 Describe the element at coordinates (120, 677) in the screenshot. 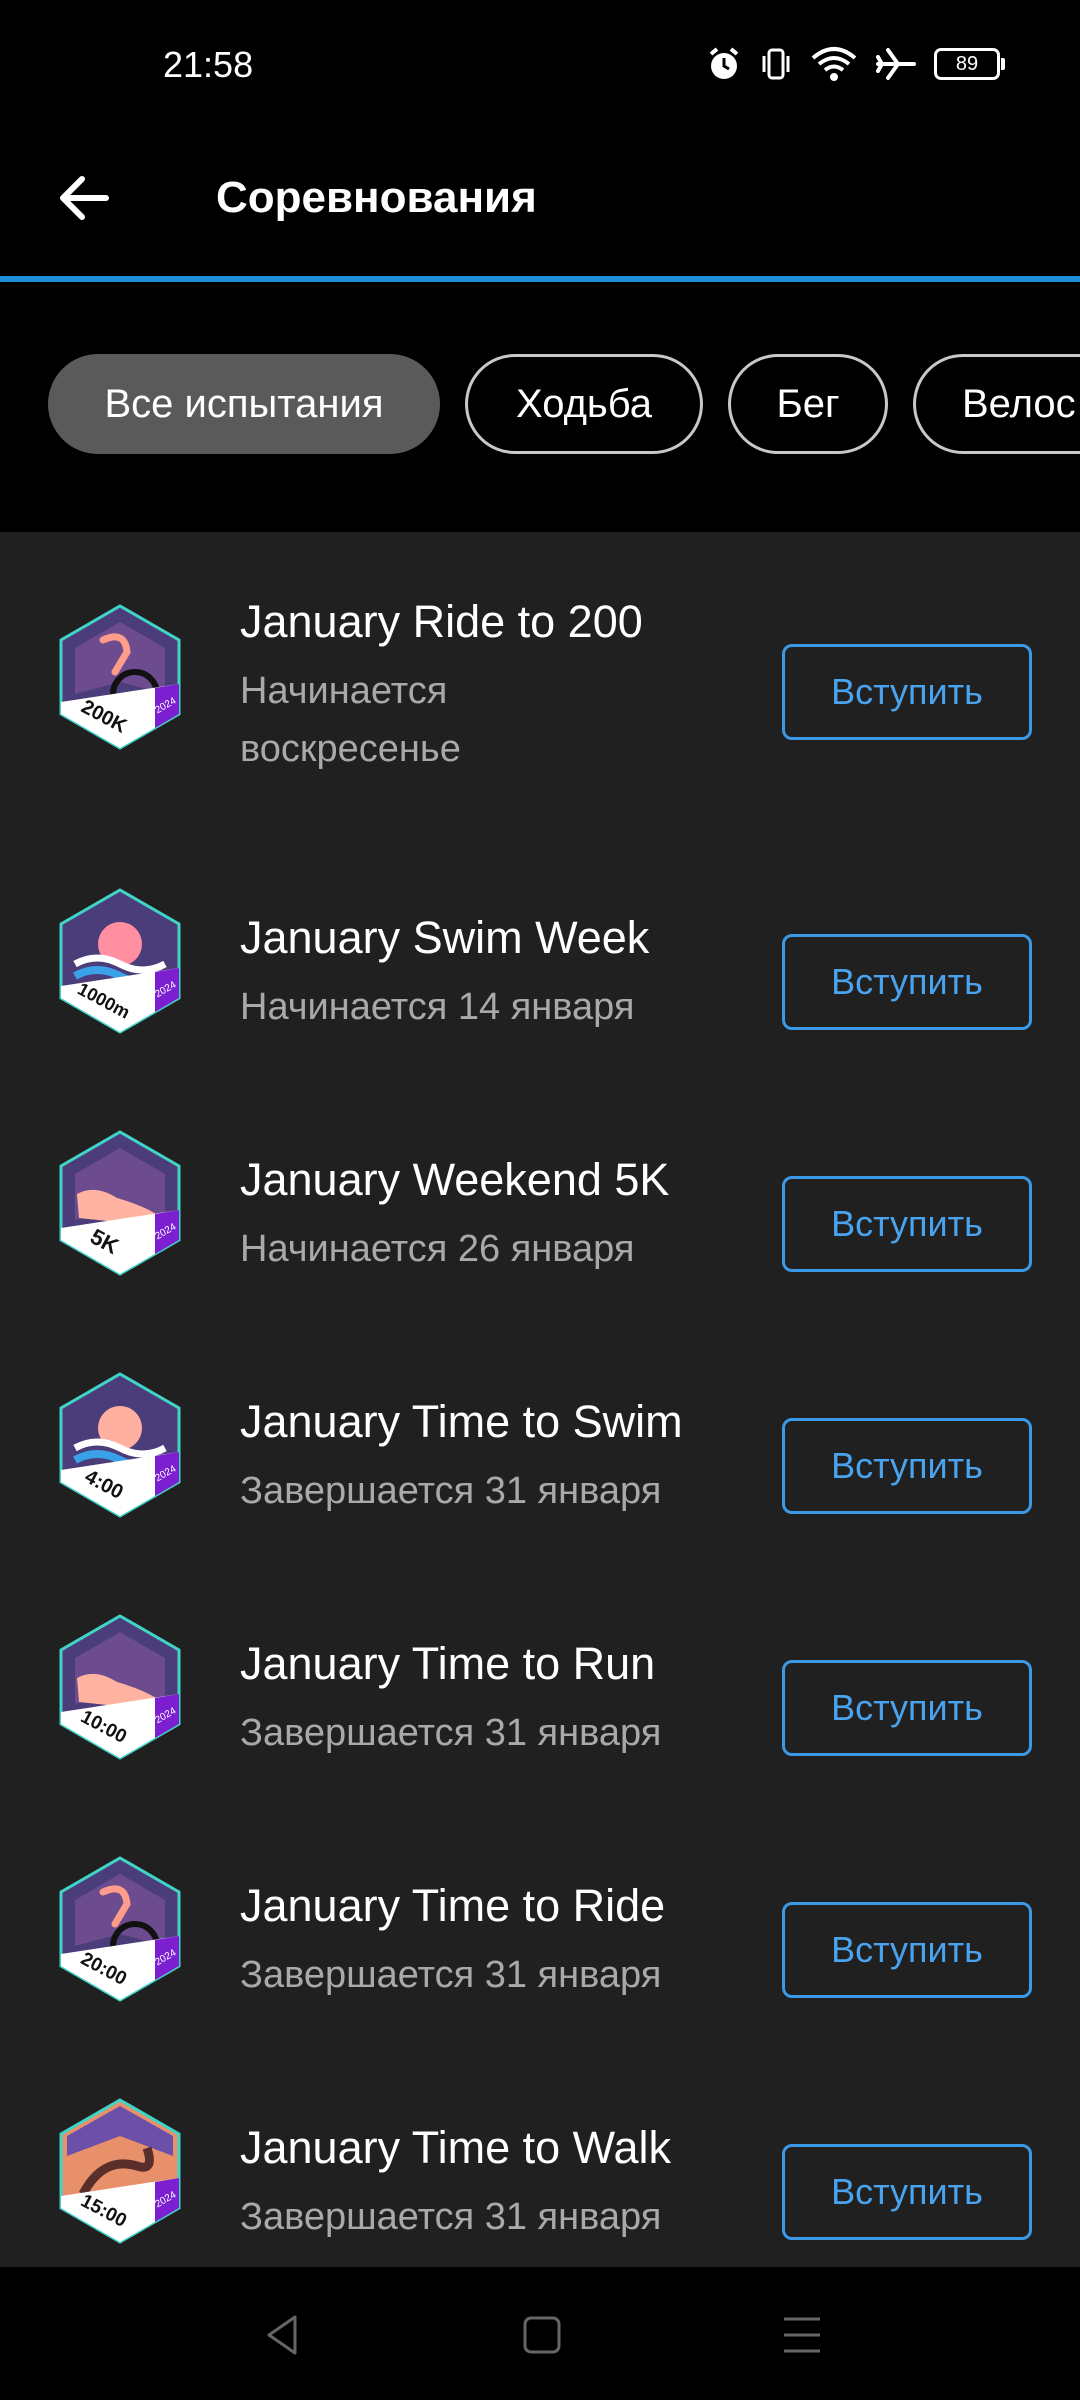

I see `cycling-badge-icon: 200K 2024` at that location.